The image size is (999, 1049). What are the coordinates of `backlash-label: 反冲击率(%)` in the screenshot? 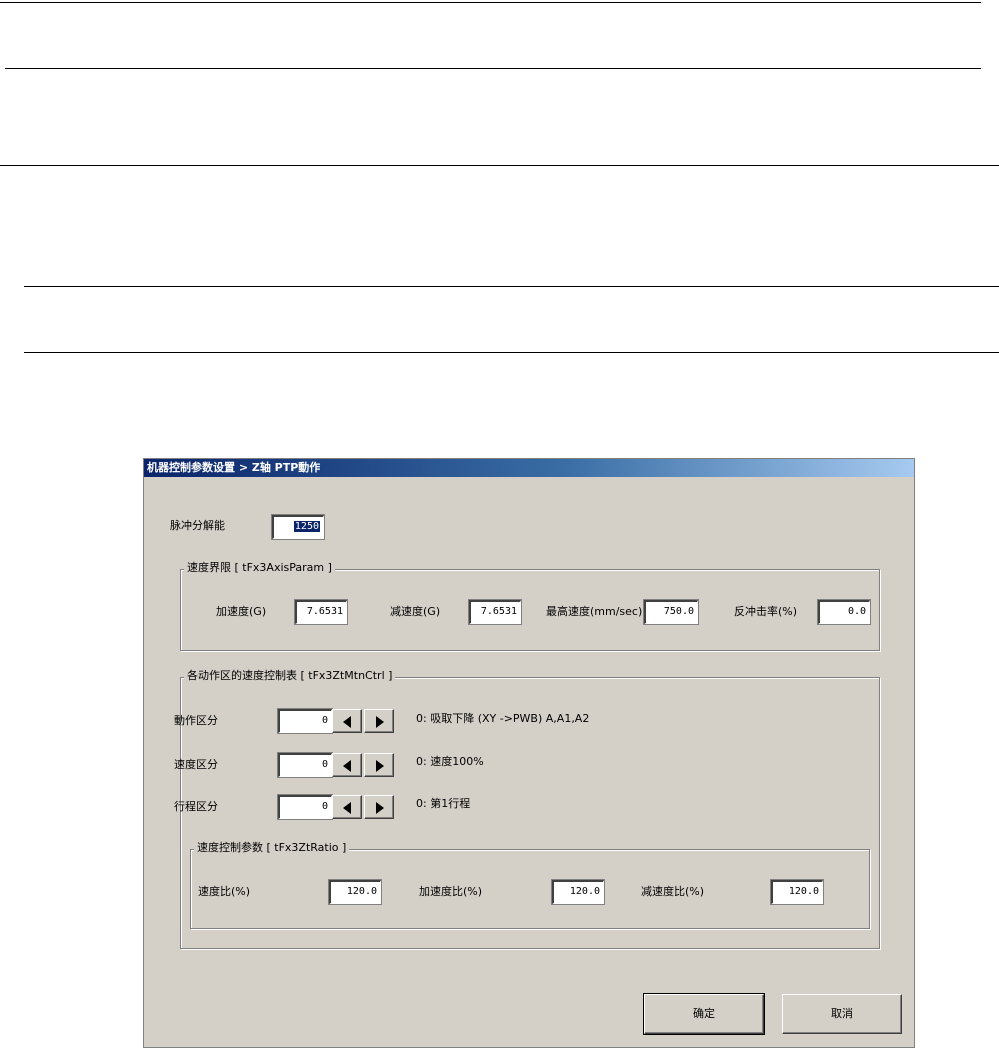 It's located at (766, 611).